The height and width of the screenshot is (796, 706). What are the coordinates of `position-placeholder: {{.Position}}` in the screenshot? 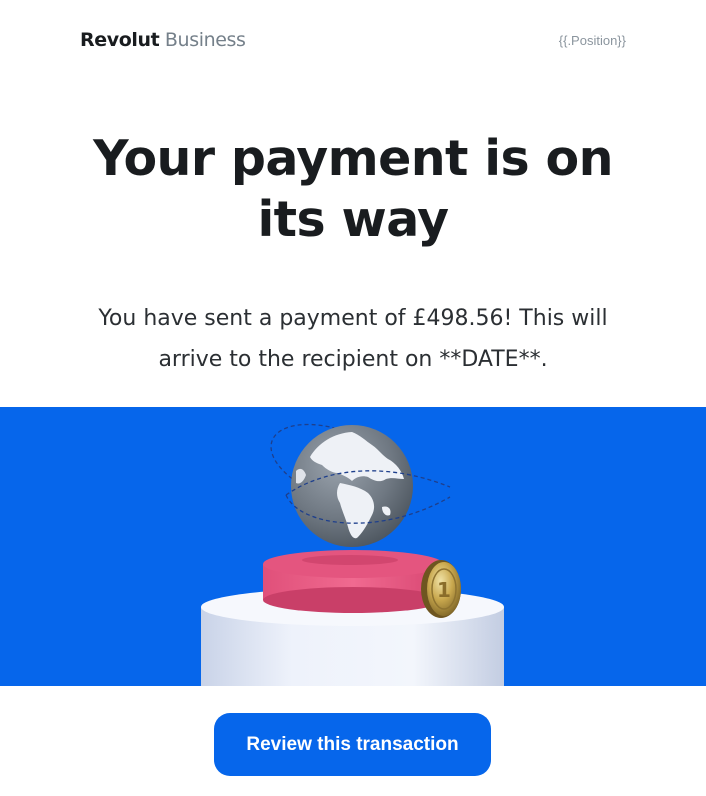 It's located at (592, 40).